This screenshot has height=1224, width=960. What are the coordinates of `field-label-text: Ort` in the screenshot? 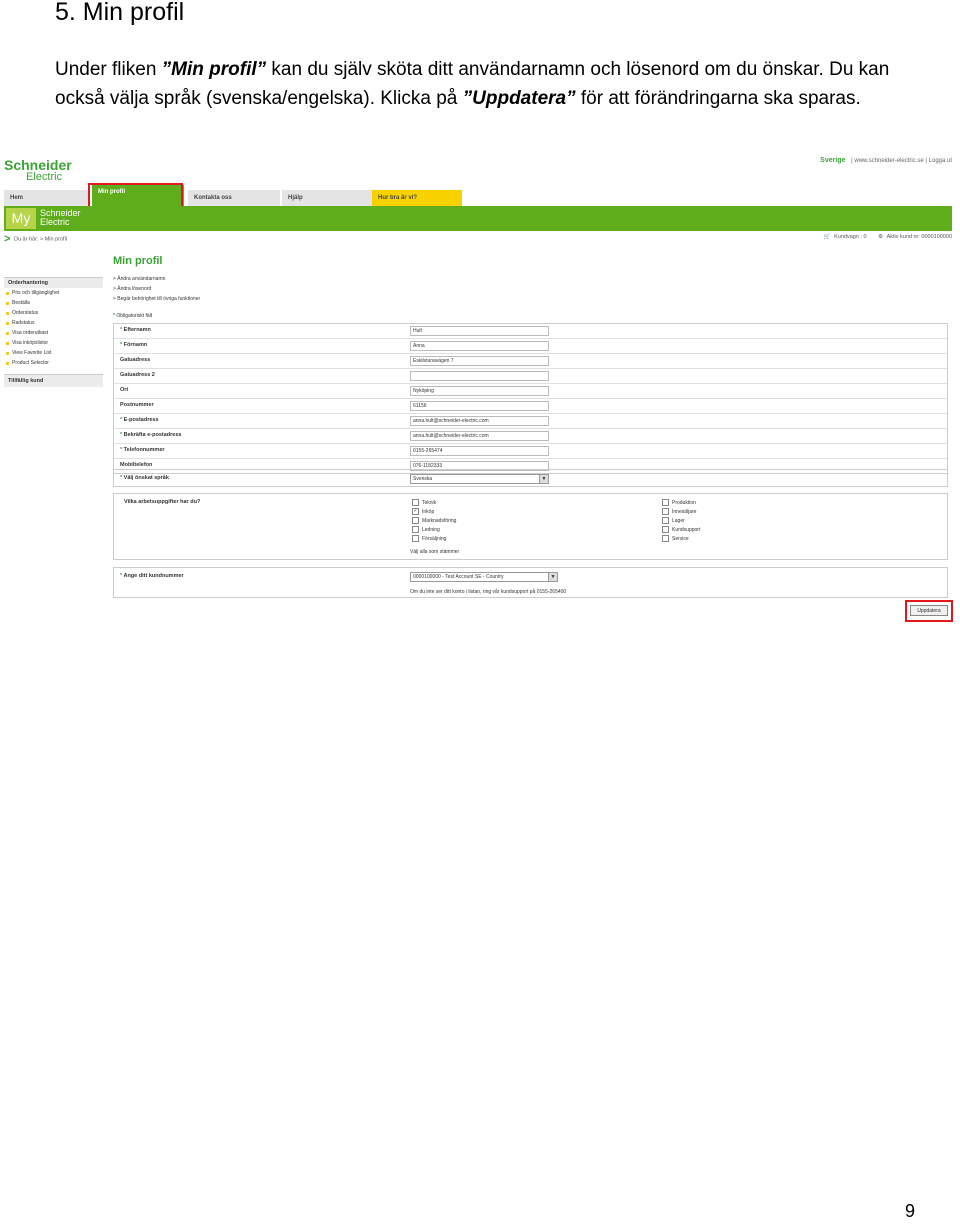 It's located at (124, 390).